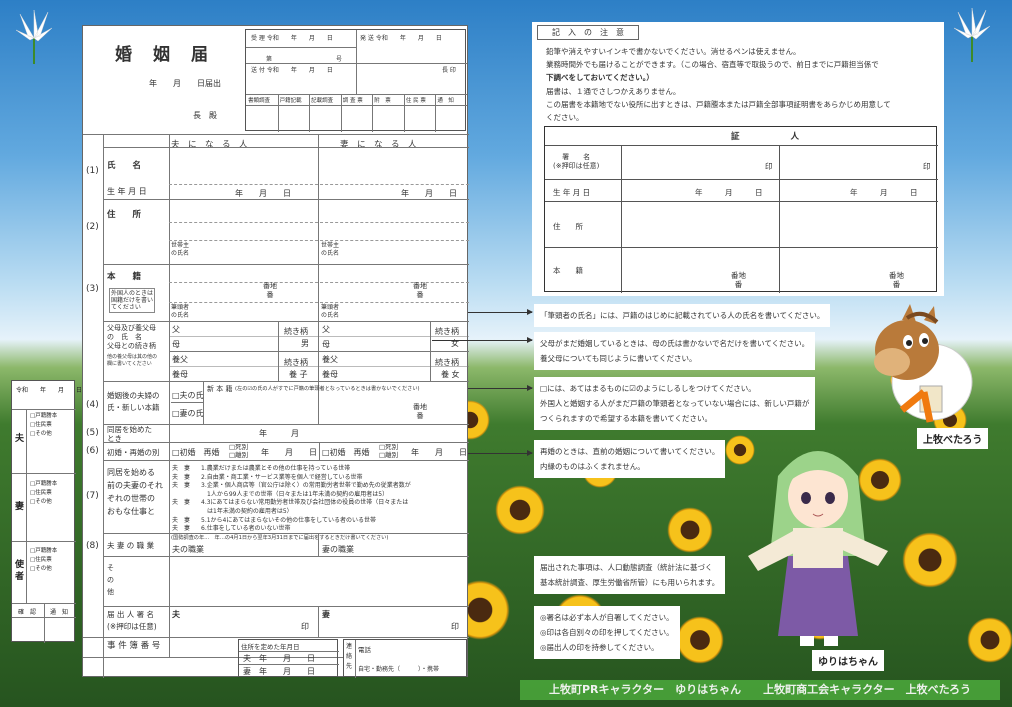 This screenshot has height=707, width=1012. I want to click on receipt-wife: 妻, so click(20, 507).